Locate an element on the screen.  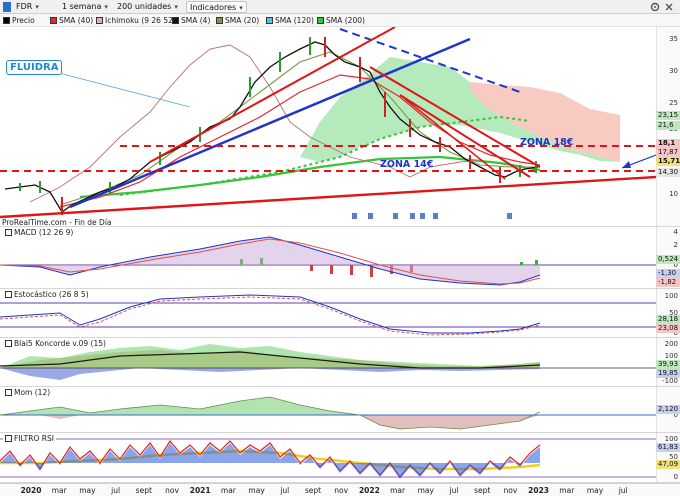
rsi-title: FILTRO RSI is located at coordinates (29, 438).